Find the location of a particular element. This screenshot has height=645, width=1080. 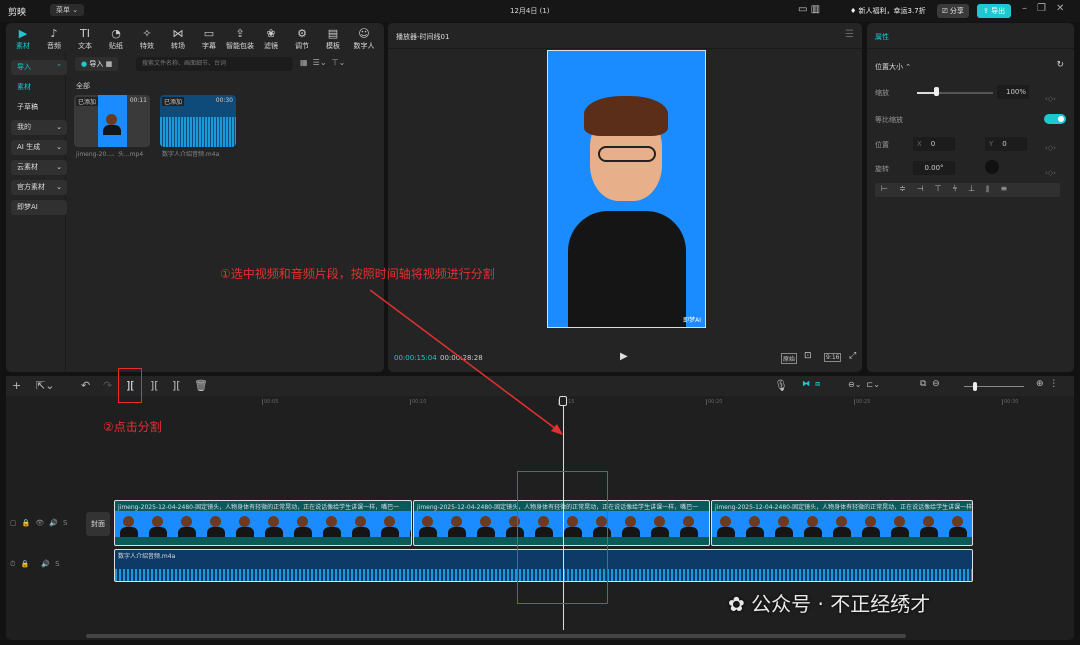

wechat-watermark: ✿ 公众号 · 不正经绣才 is located at coordinates (829, 604).